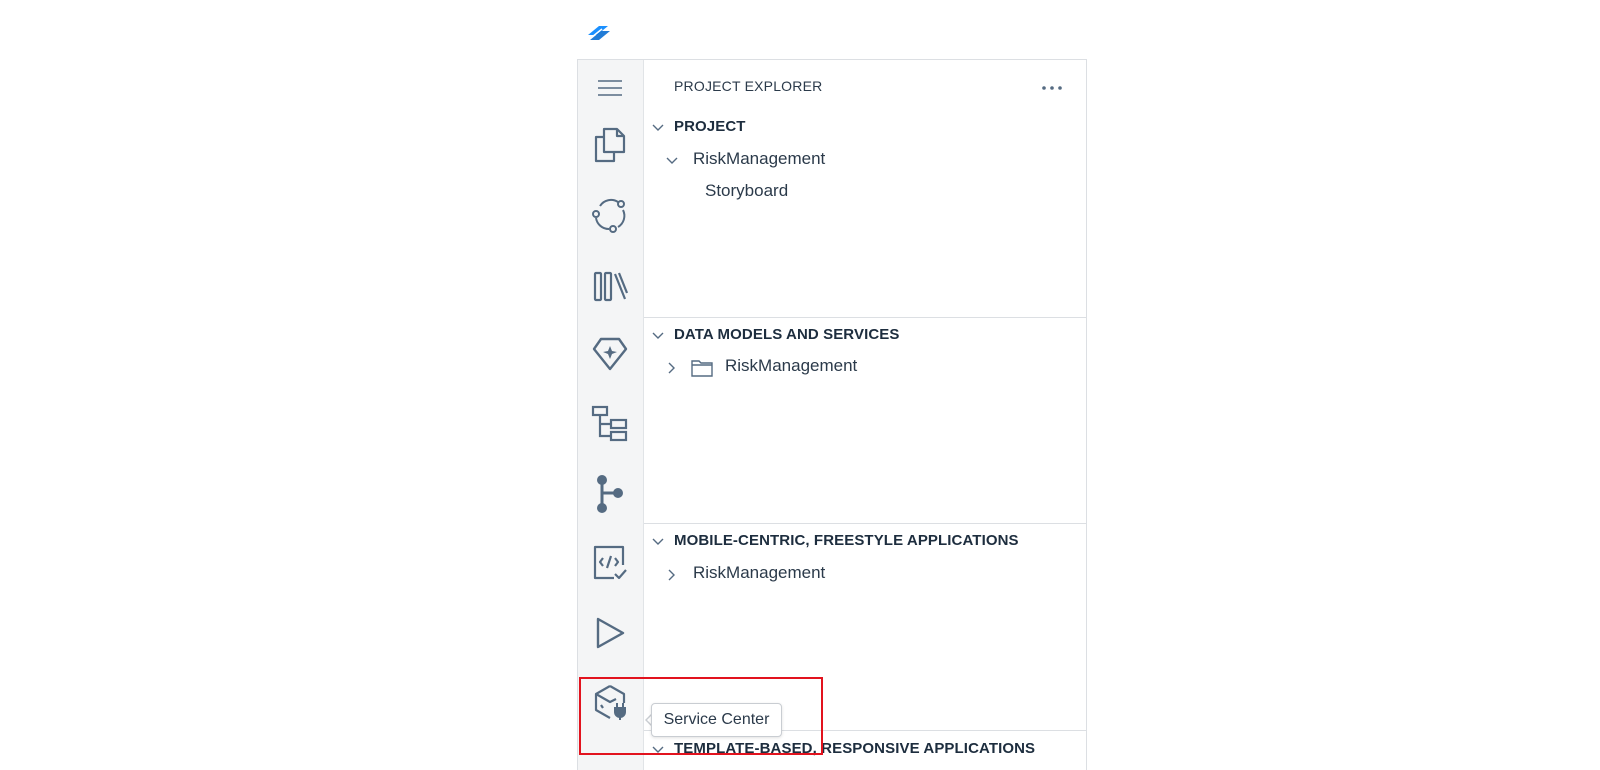 The image size is (1600, 770). What do you see at coordinates (599, 33) in the screenshot?
I see `app-logo-icon` at bounding box center [599, 33].